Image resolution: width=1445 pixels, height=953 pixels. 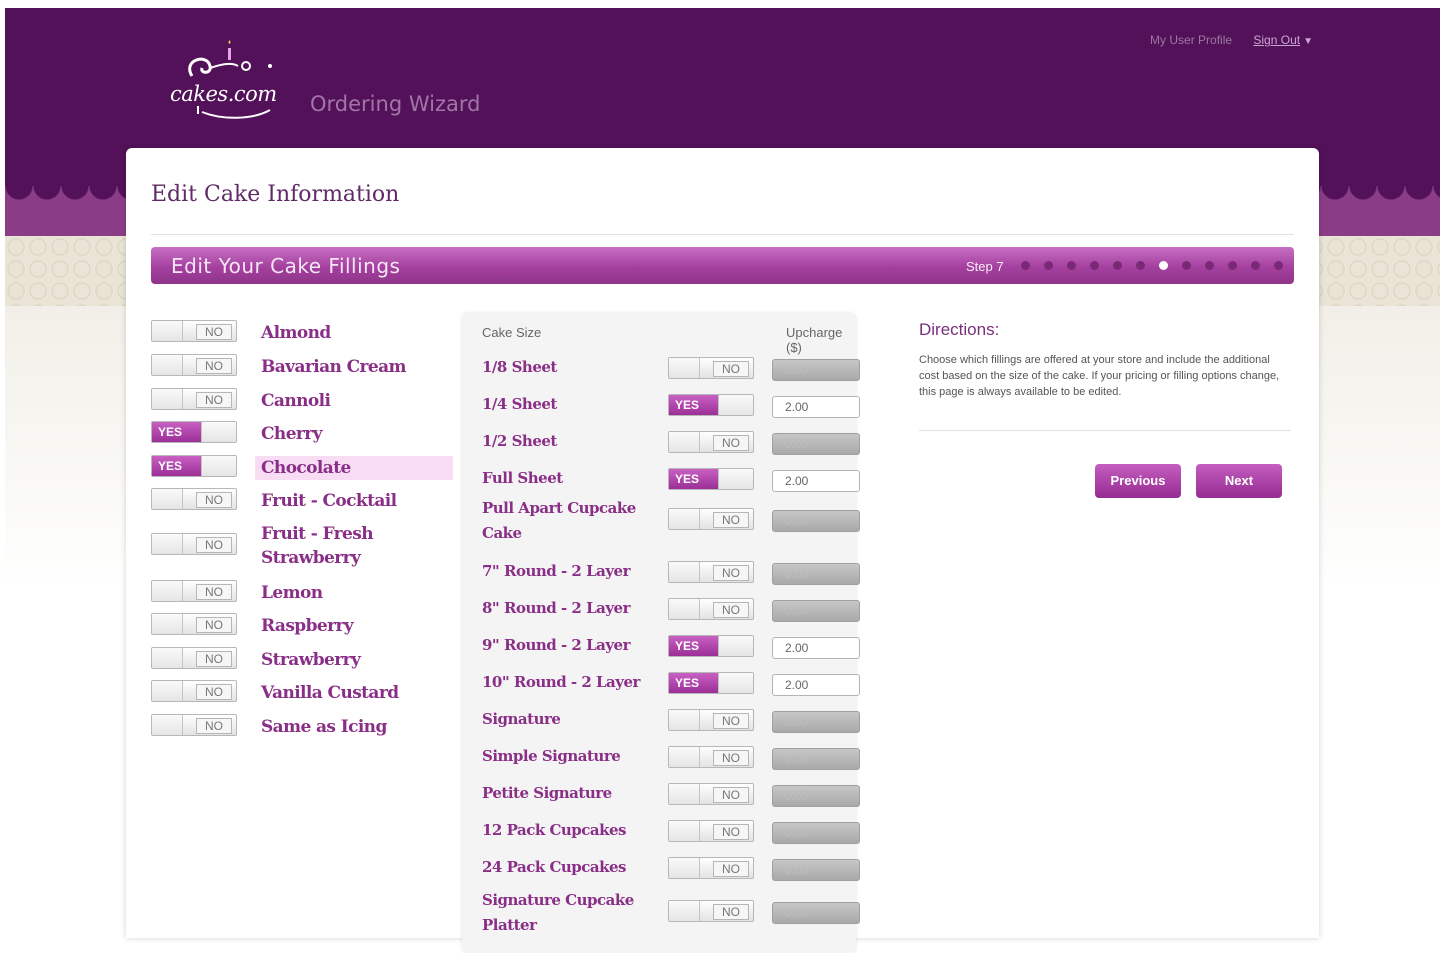 I want to click on my-user-profile-link: My User Profile, so click(x=1191, y=40).